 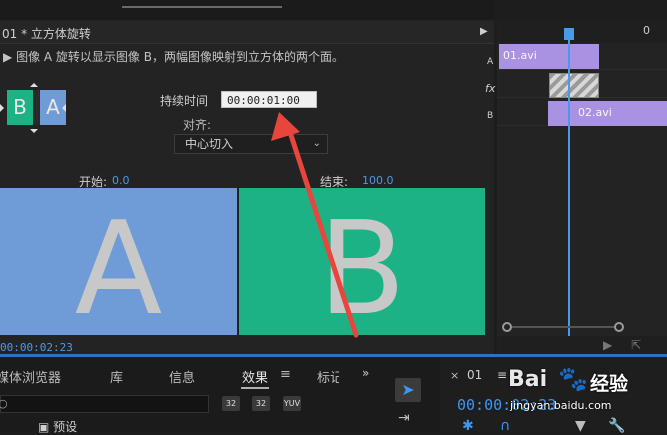 I want to click on tab-markers: 标记, so click(x=328, y=376).